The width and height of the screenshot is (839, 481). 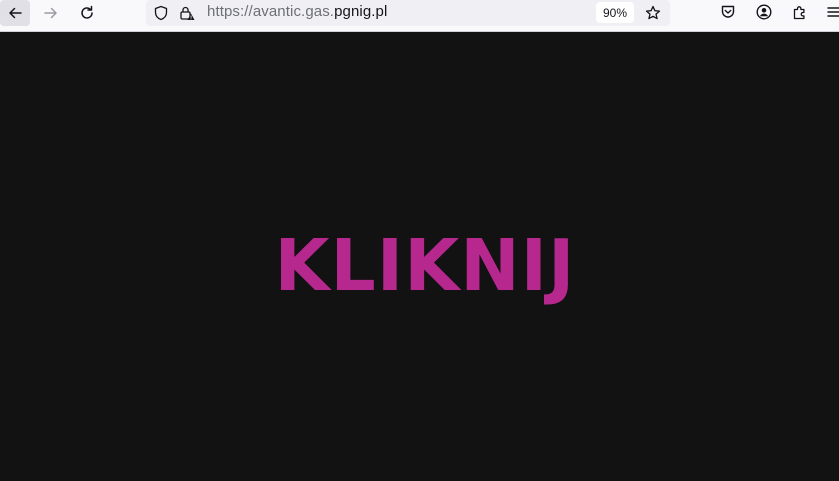 What do you see at coordinates (361, 11) in the screenshot?
I see `url-host: pgnig.pl` at bounding box center [361, 11].